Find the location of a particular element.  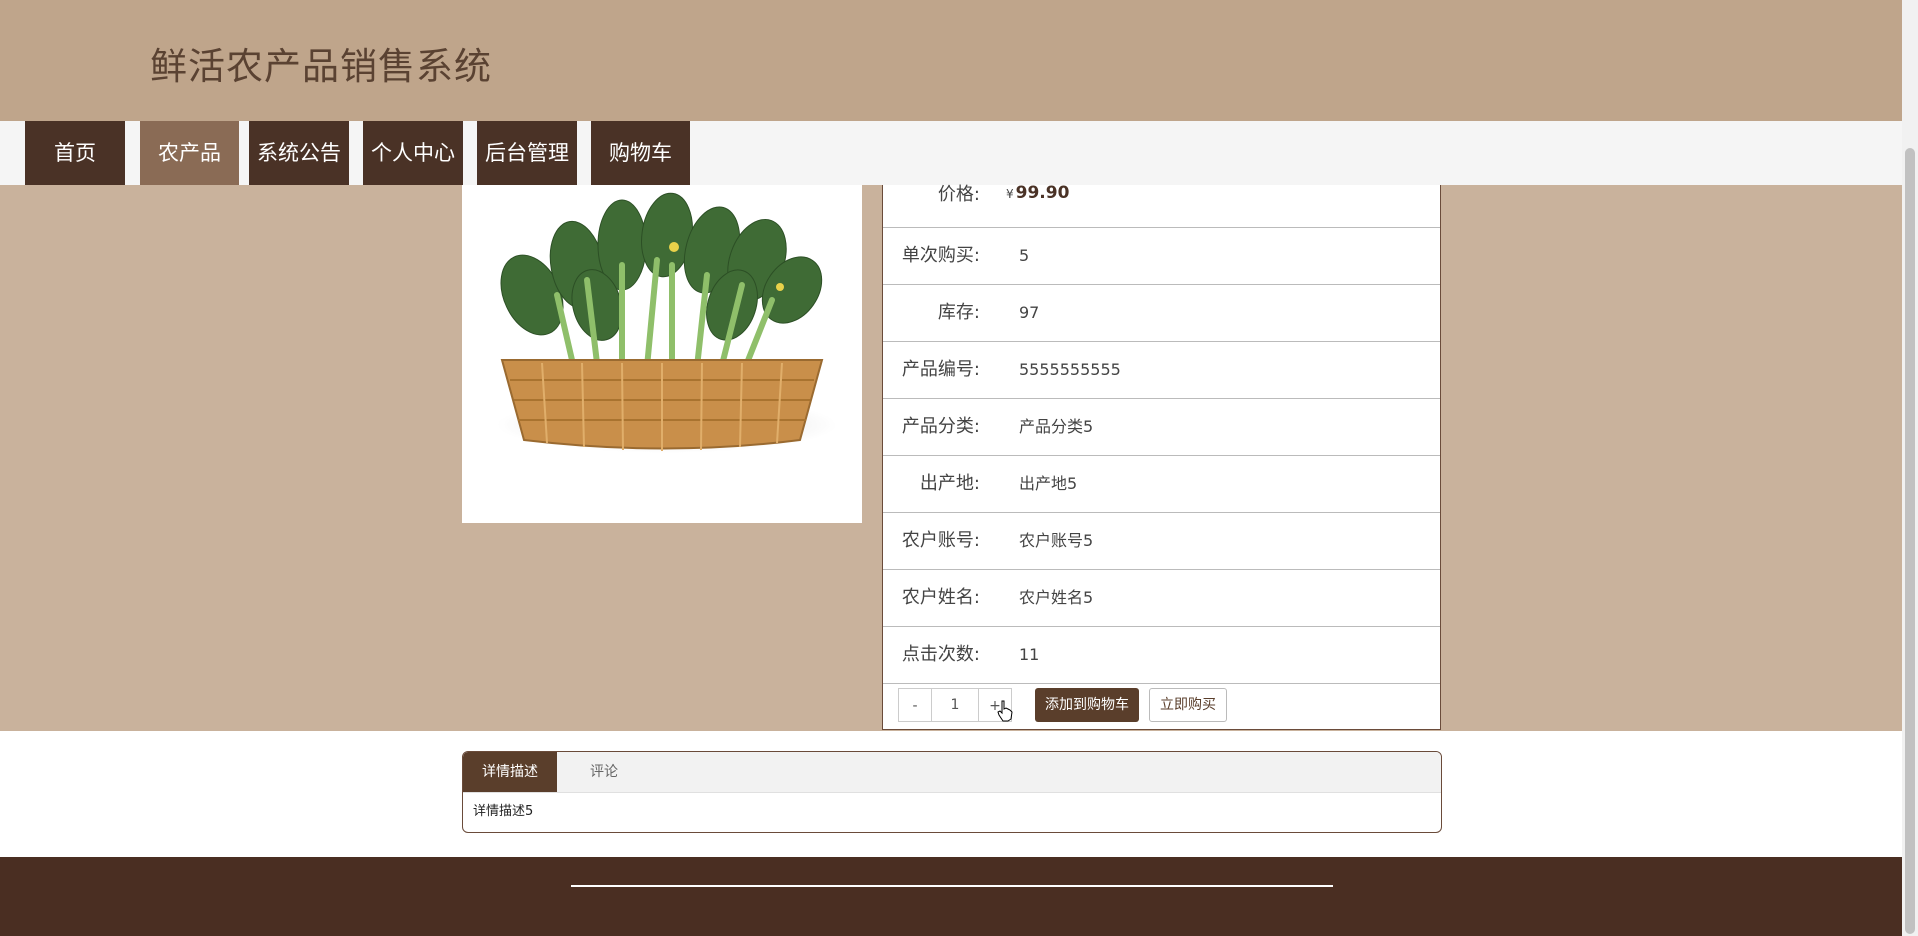

vegetable-basket-icon is located at coordinates (667, 322).